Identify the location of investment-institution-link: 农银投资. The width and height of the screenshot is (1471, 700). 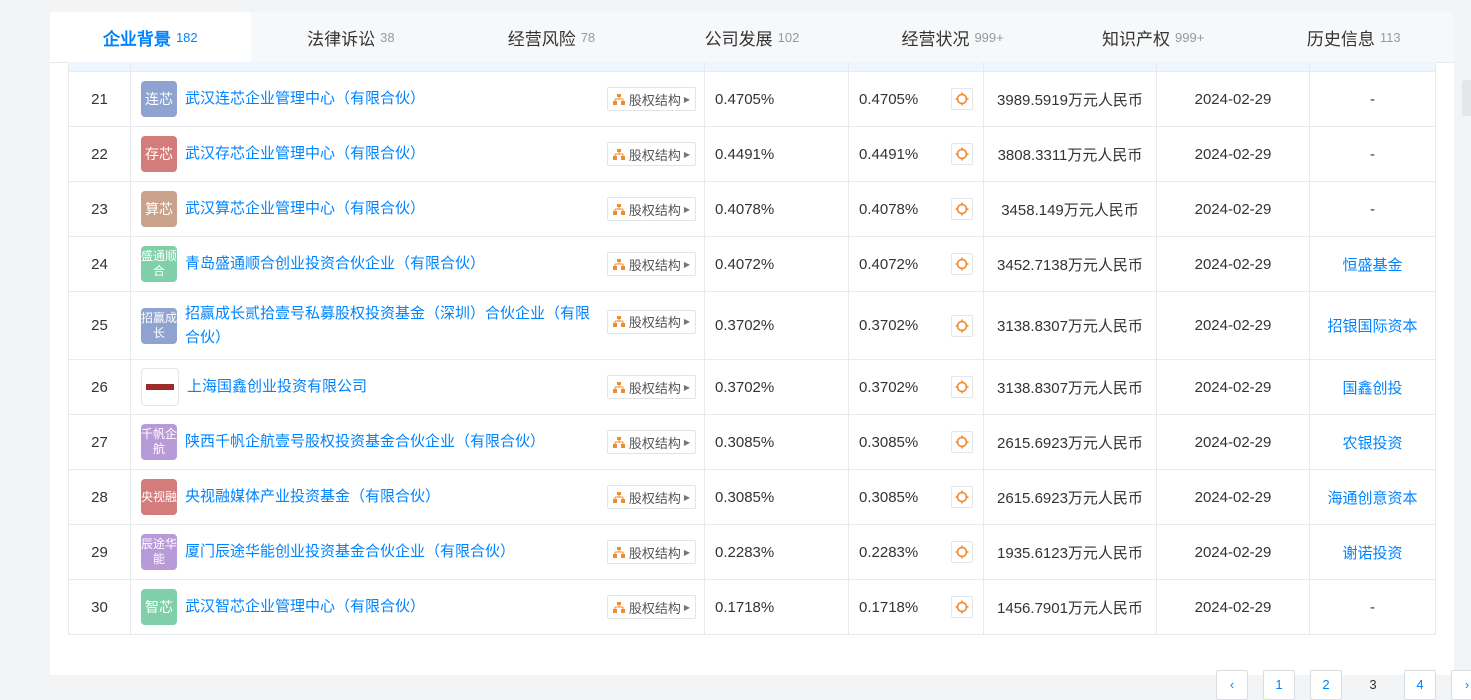
(1372, 443).